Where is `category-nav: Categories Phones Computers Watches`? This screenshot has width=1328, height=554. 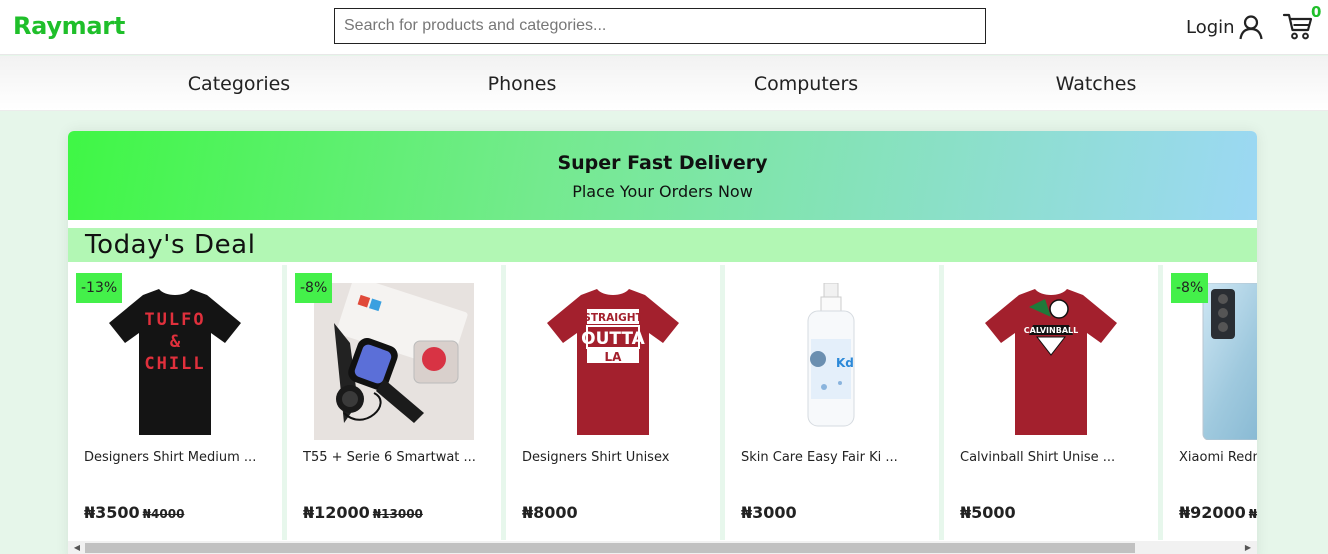 category-nav: Categories Phones Computers Watches is located at coordinates (664, 83).